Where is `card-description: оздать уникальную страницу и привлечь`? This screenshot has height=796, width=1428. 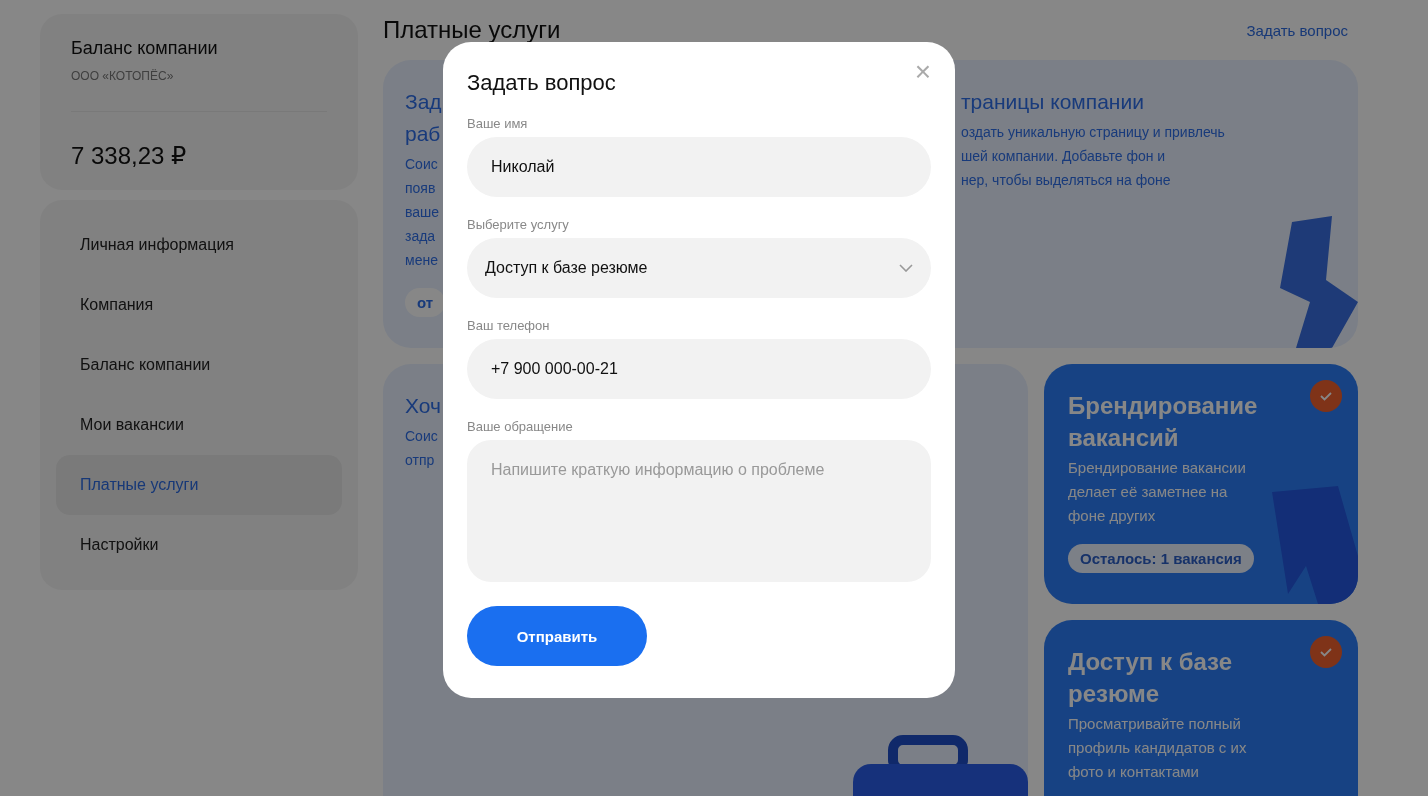 card-description: оздать уникальную страницу и привлечь is located at coordinates (1093, 132).